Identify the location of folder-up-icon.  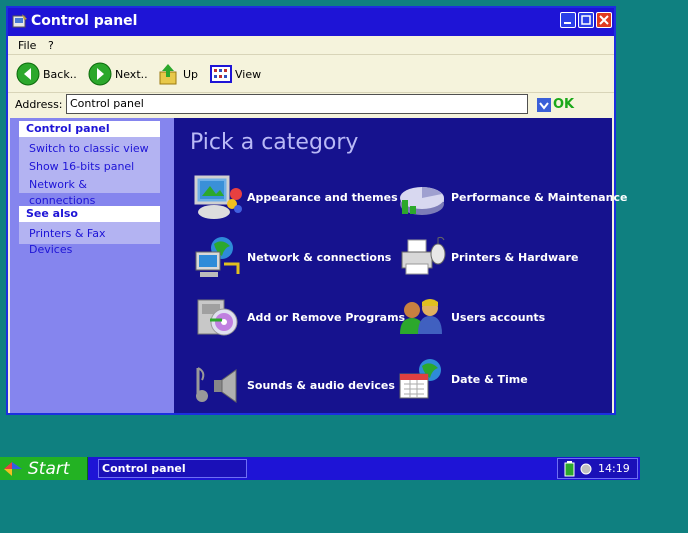
(168, 74).